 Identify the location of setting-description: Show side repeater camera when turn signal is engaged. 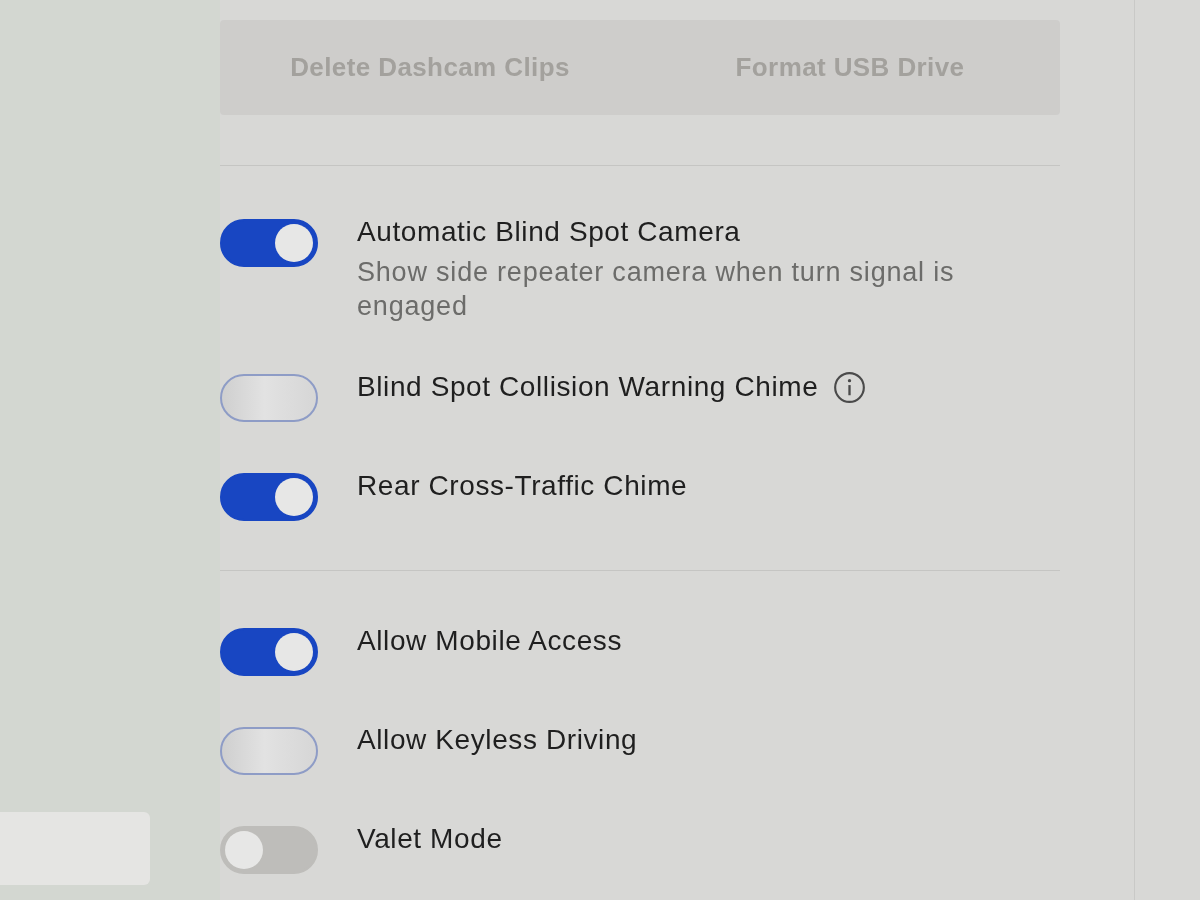
(656, 289).